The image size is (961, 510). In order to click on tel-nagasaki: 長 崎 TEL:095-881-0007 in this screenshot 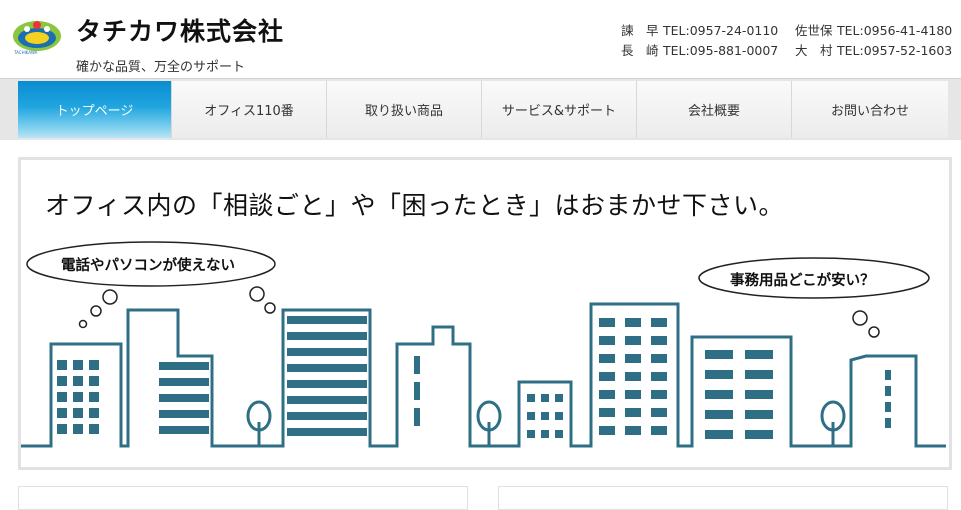, I will do `click(699, 49)`.